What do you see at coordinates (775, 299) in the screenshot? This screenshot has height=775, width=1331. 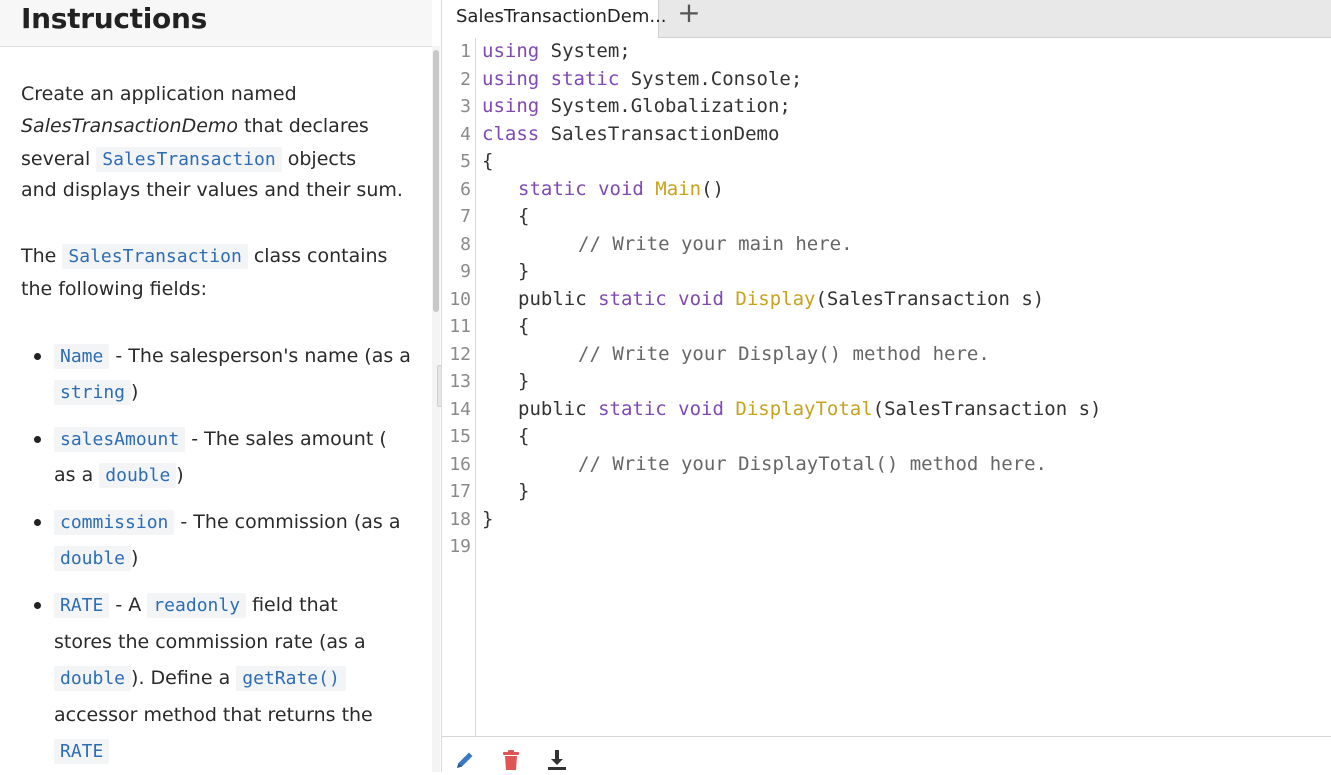 I see `function-name: Display` at bounding box center [775, 299].